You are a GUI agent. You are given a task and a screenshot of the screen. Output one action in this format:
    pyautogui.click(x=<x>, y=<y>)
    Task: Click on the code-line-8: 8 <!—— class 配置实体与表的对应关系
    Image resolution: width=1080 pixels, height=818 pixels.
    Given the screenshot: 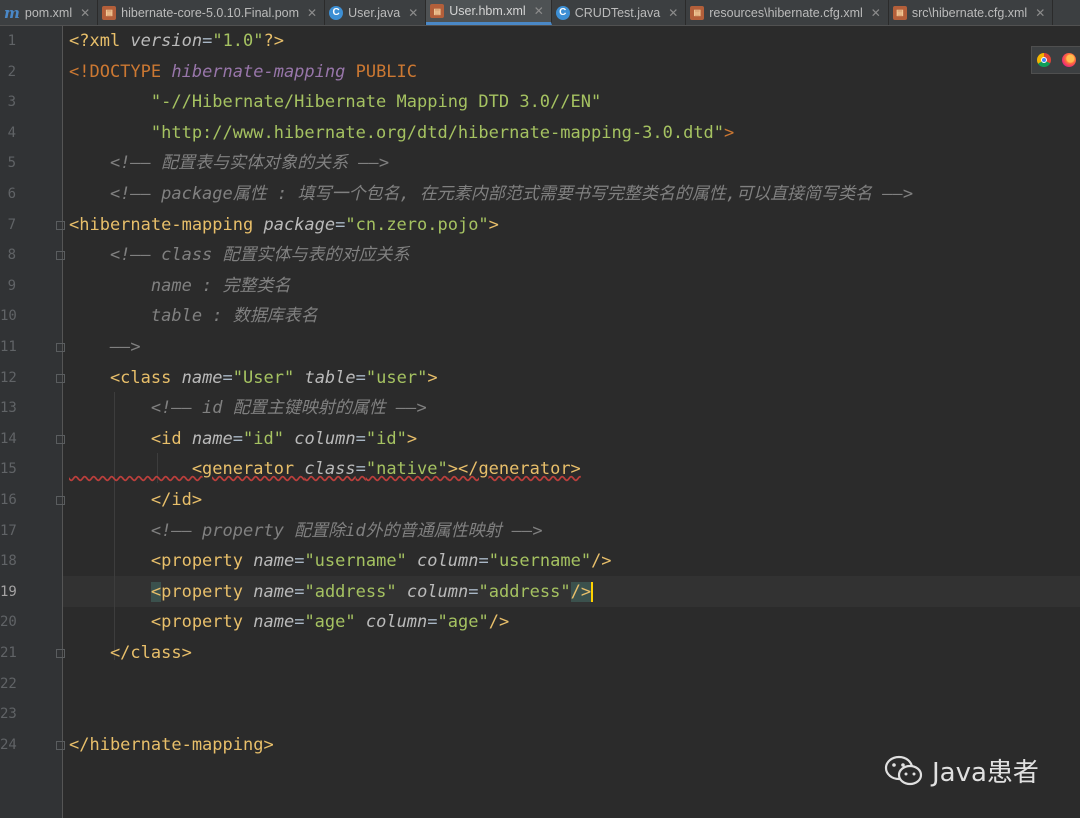 What is the action you would take?
    pyautogui.click(x=540, y=255)
    